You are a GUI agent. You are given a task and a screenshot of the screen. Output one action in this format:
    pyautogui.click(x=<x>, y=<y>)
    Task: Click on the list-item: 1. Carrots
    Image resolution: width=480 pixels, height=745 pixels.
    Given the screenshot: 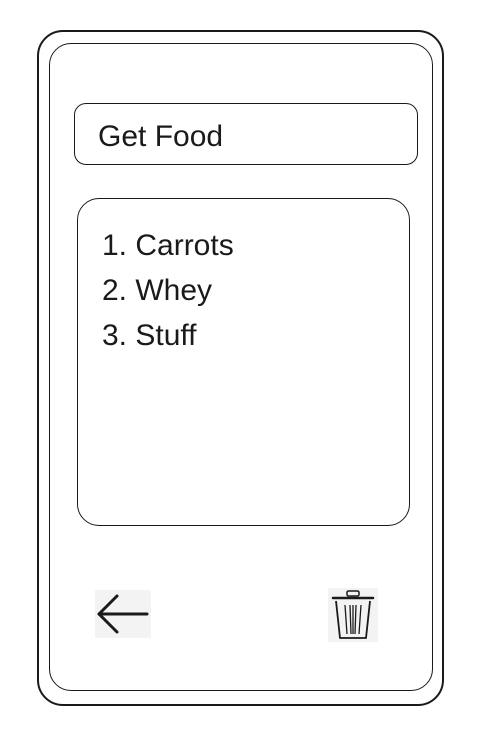 What is the action you would take?
    pyautogui.click(x=255, y=245)
    